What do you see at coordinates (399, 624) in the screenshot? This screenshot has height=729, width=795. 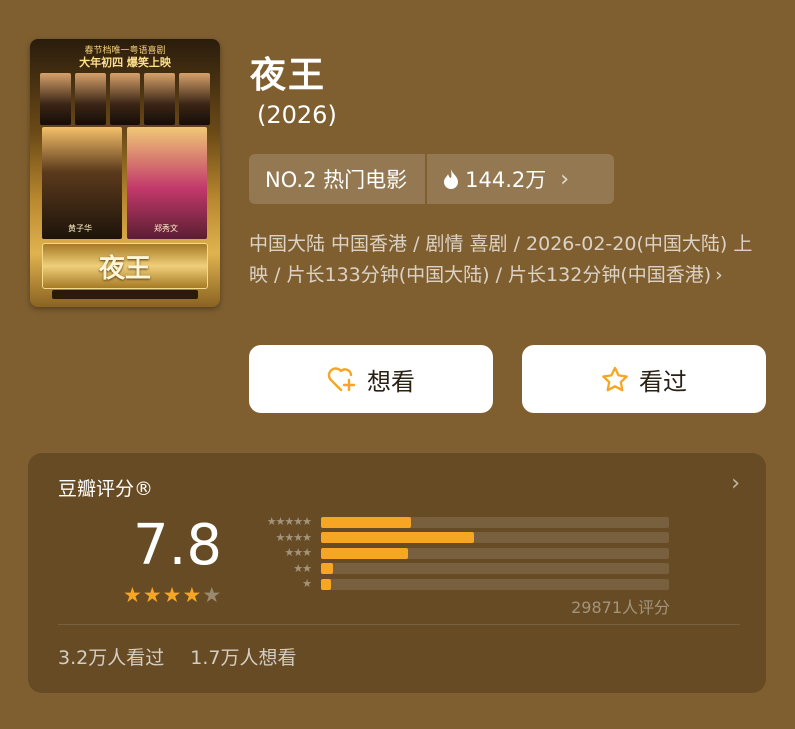 I see `divider` at bounding box center [399, 624].